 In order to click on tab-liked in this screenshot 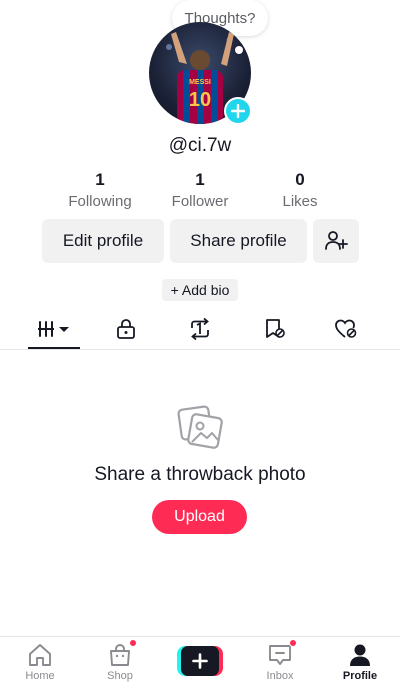, I will do `click(346, 329)`.